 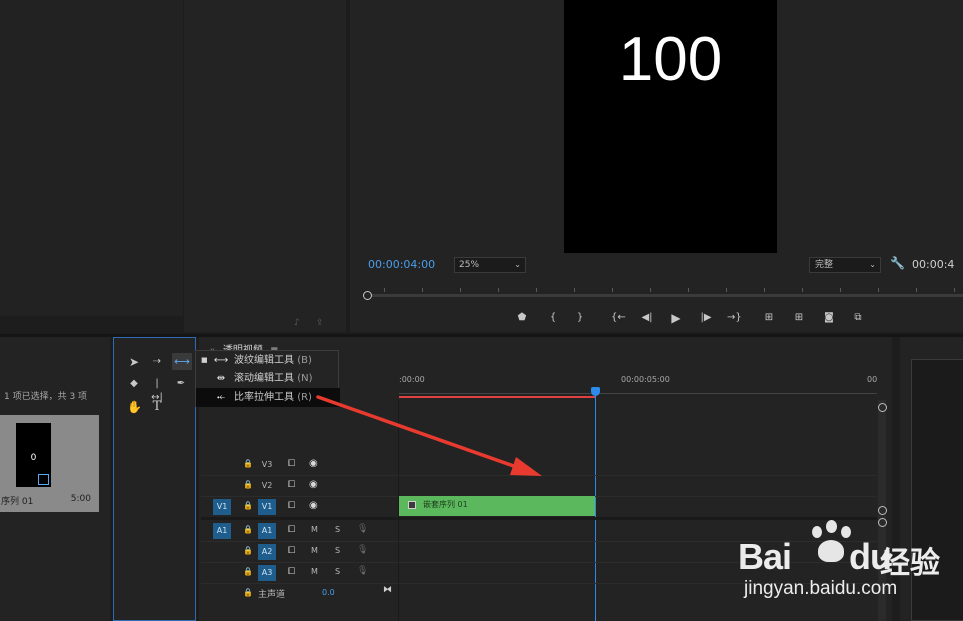 I want to click on baidu-watermark: Bai du 经验 jingyan.baidu.com, so click(x=849, y=562).